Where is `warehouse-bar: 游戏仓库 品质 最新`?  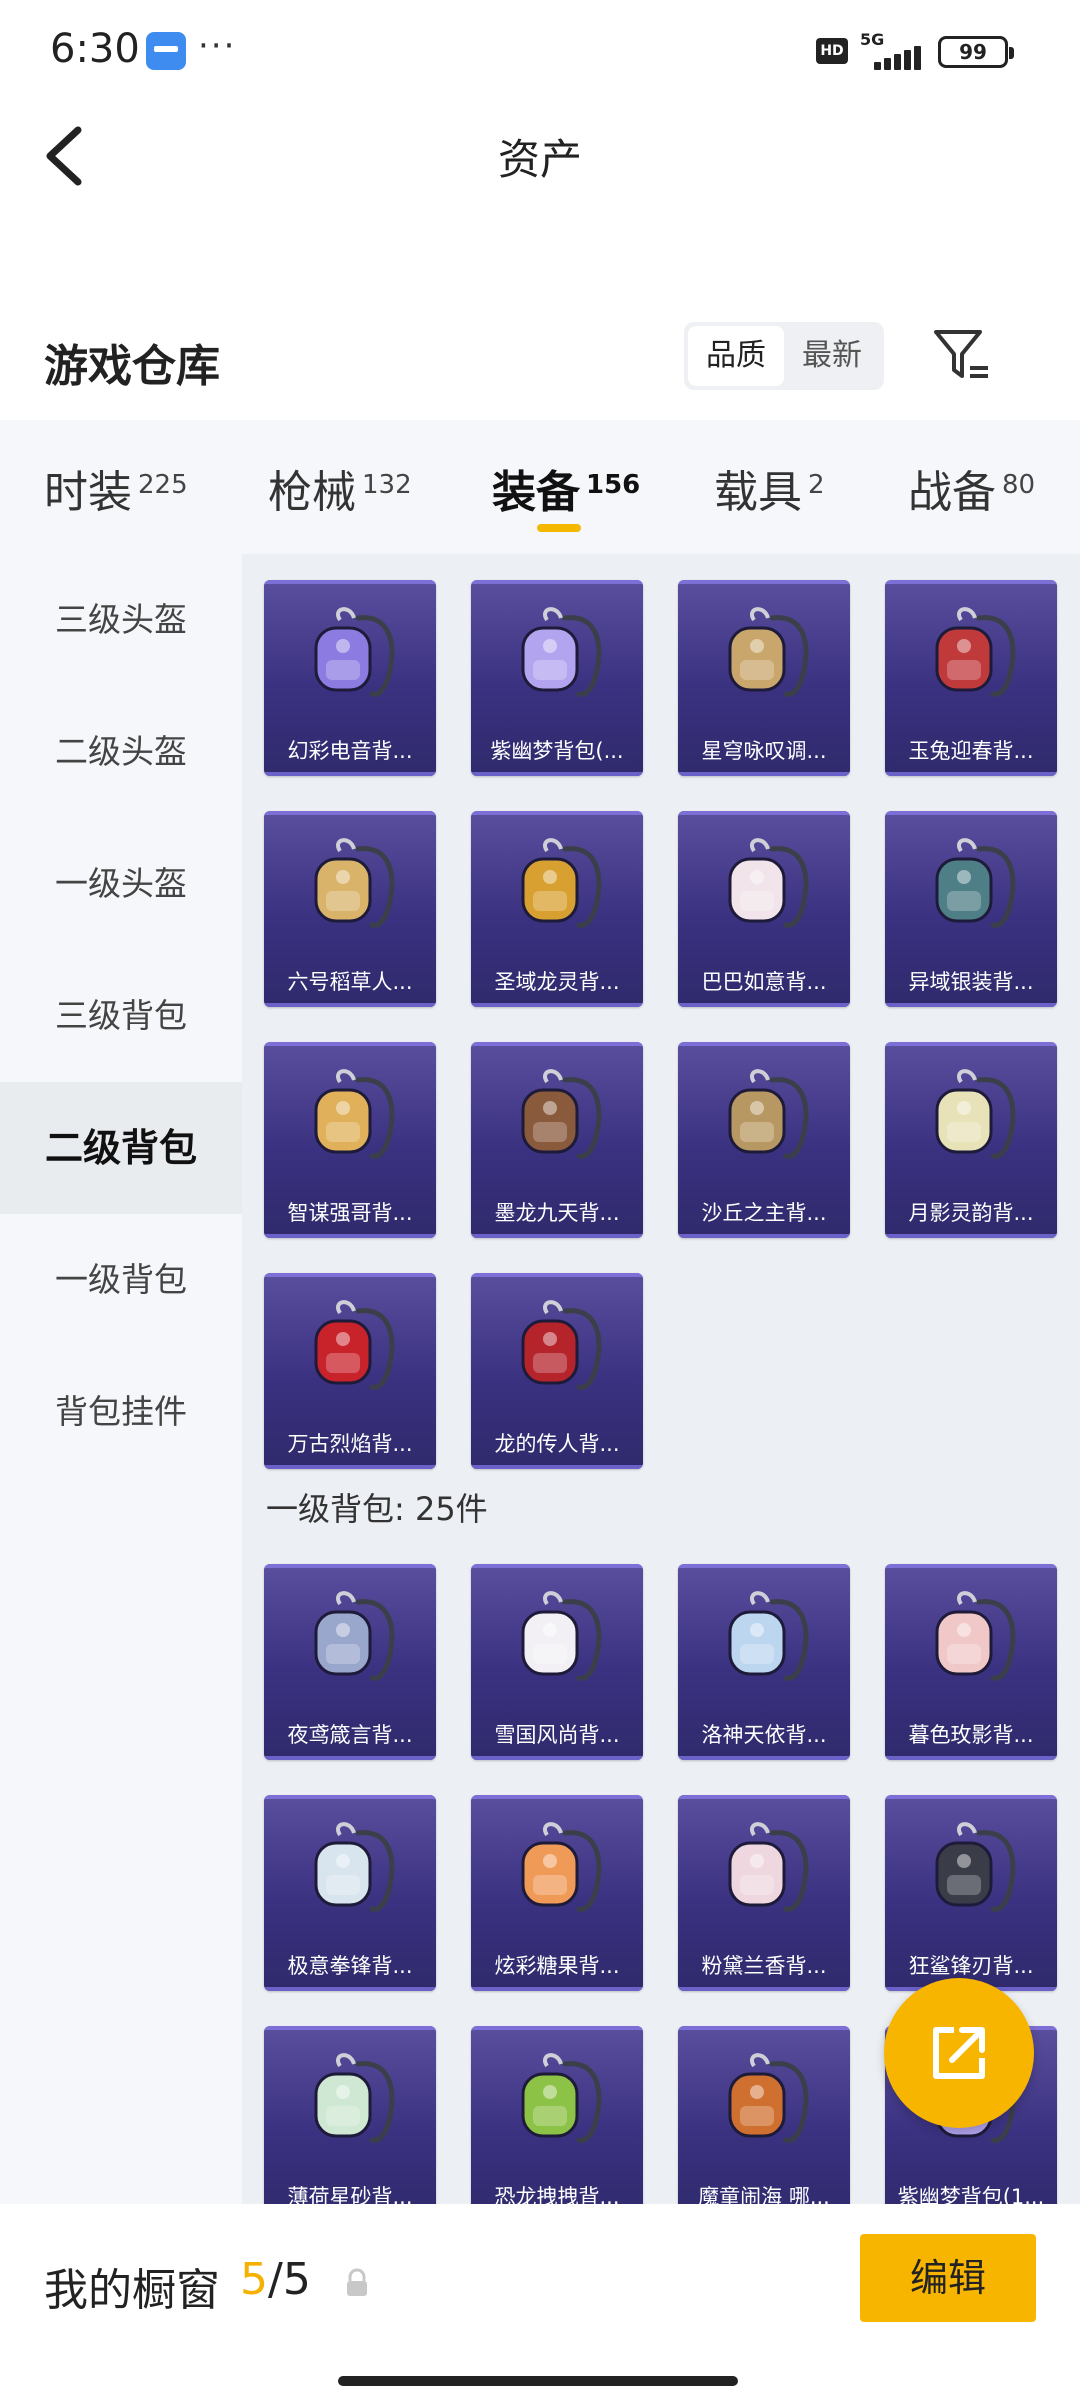 warehouse-bar: 游戏仓库 品质 最新 is located at coordinates (540, 360).